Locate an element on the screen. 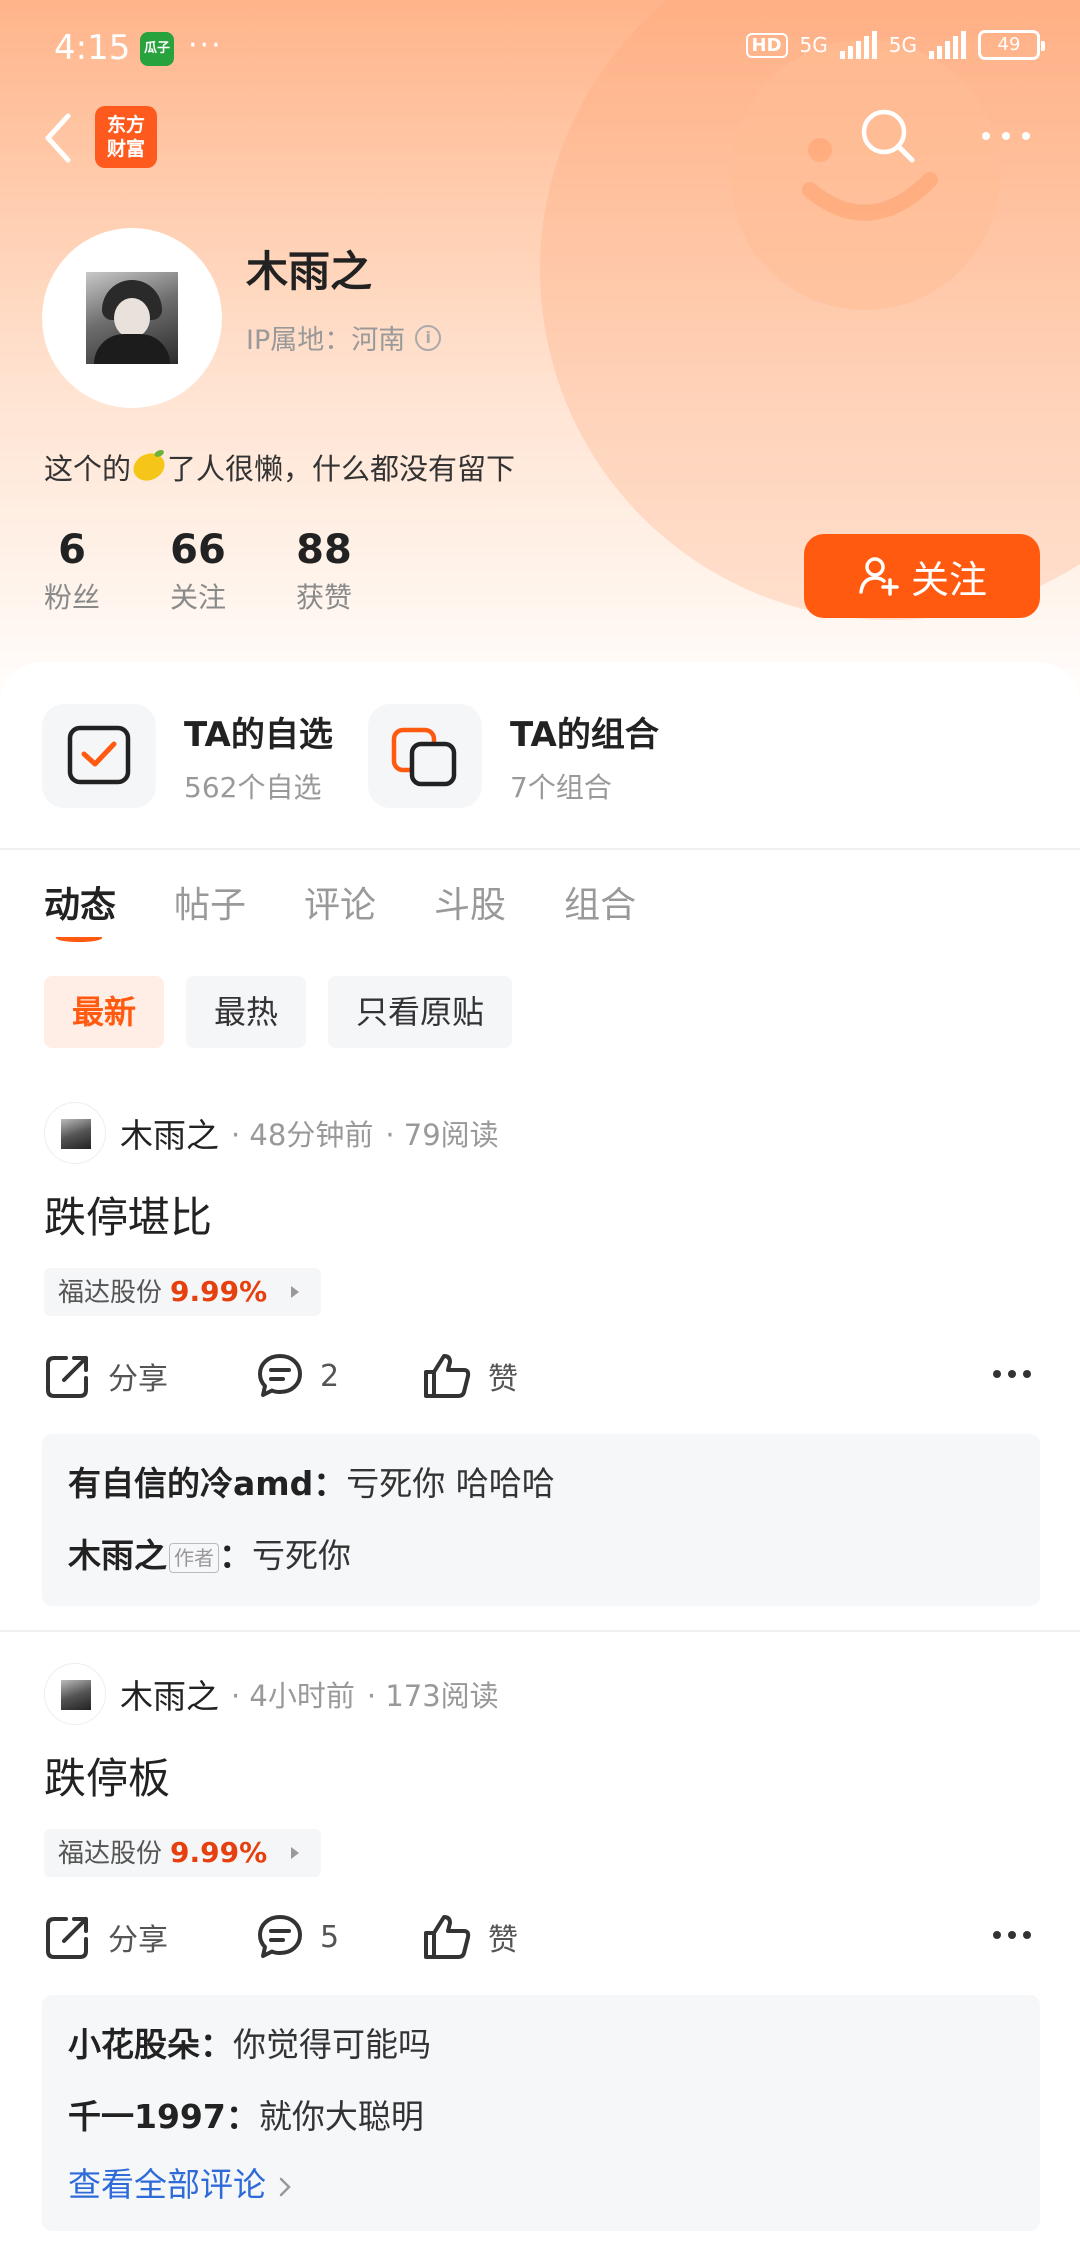  tab-feed: 动态 is located at coordinates (80, 902).